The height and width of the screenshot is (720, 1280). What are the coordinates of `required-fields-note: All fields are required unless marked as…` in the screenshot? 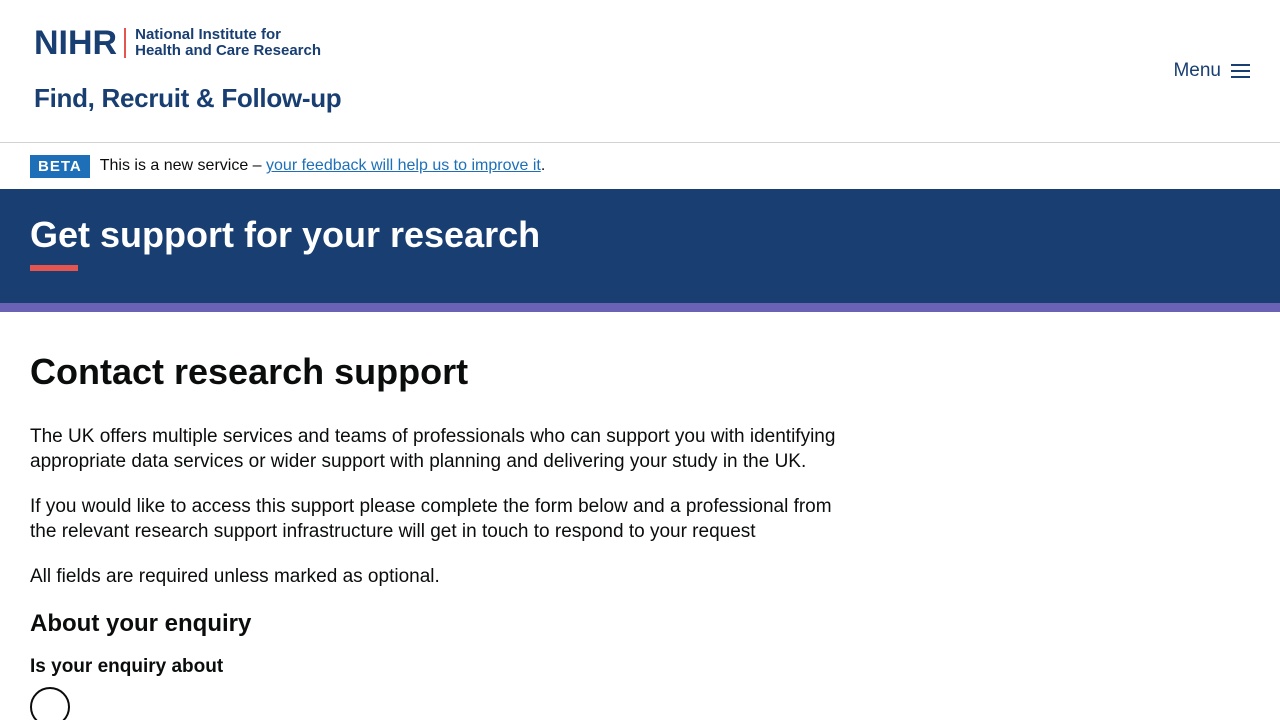 It's located at (235, 576).